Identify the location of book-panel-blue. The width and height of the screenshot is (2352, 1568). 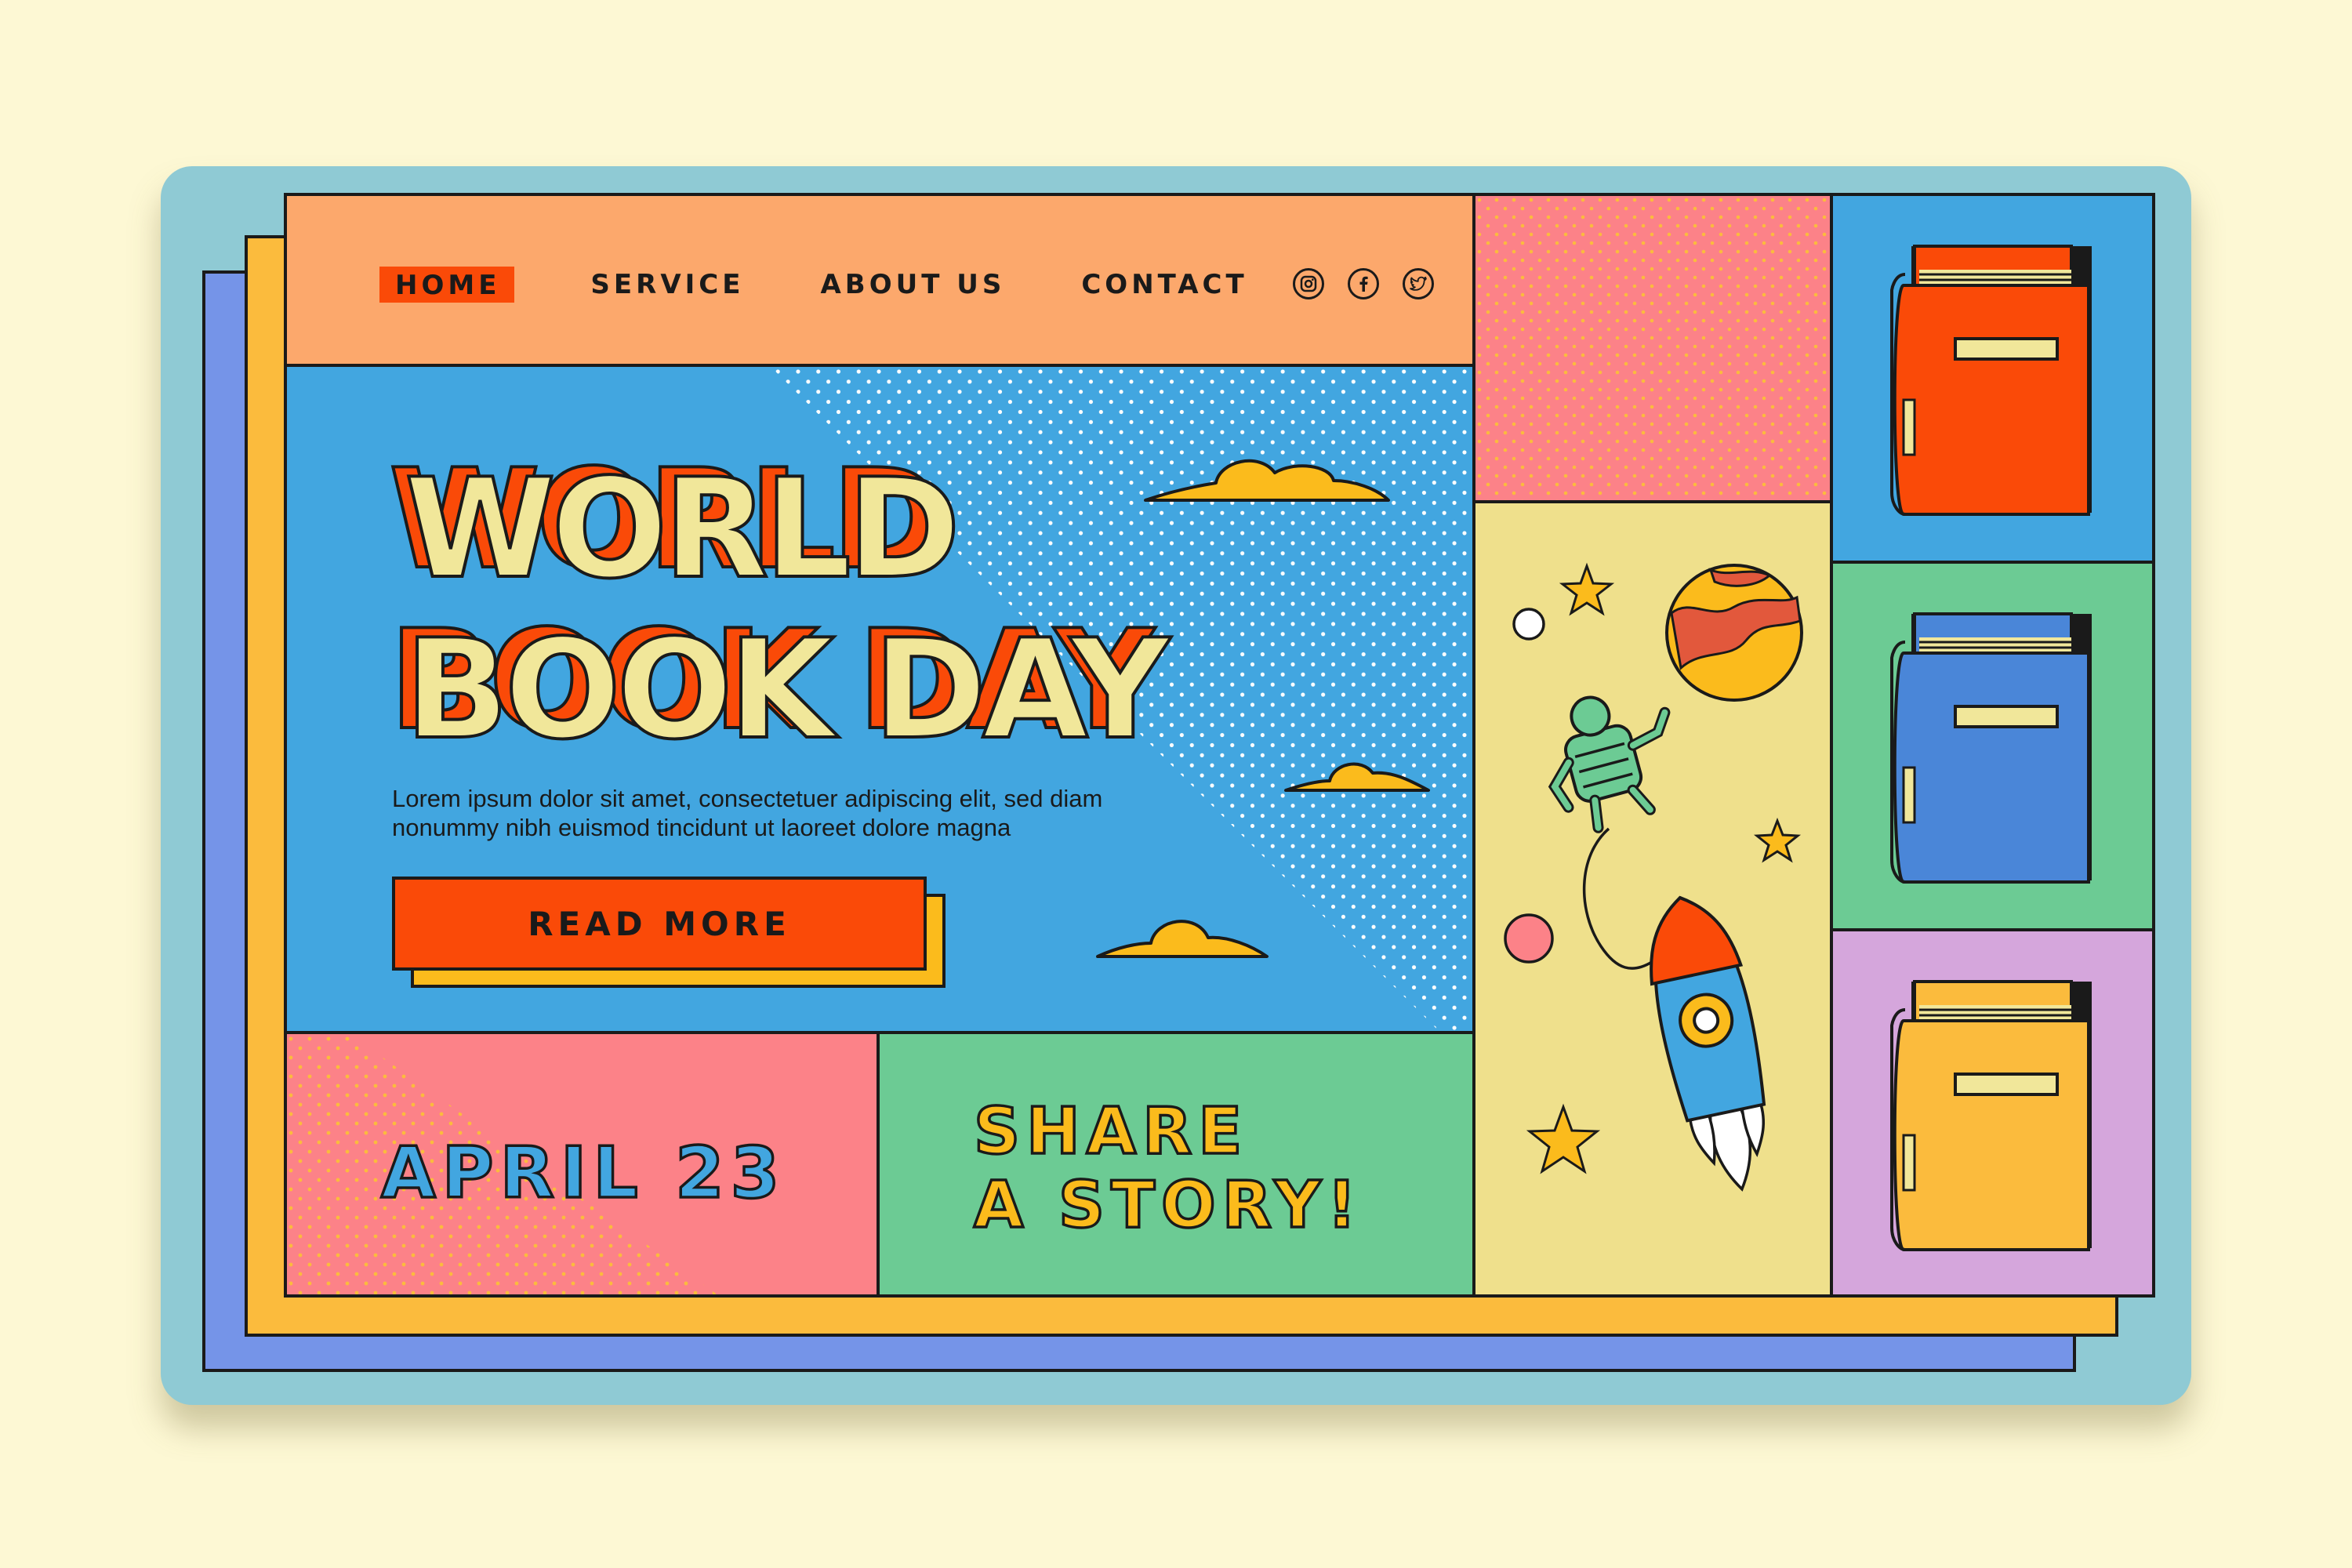
(1992, 746).